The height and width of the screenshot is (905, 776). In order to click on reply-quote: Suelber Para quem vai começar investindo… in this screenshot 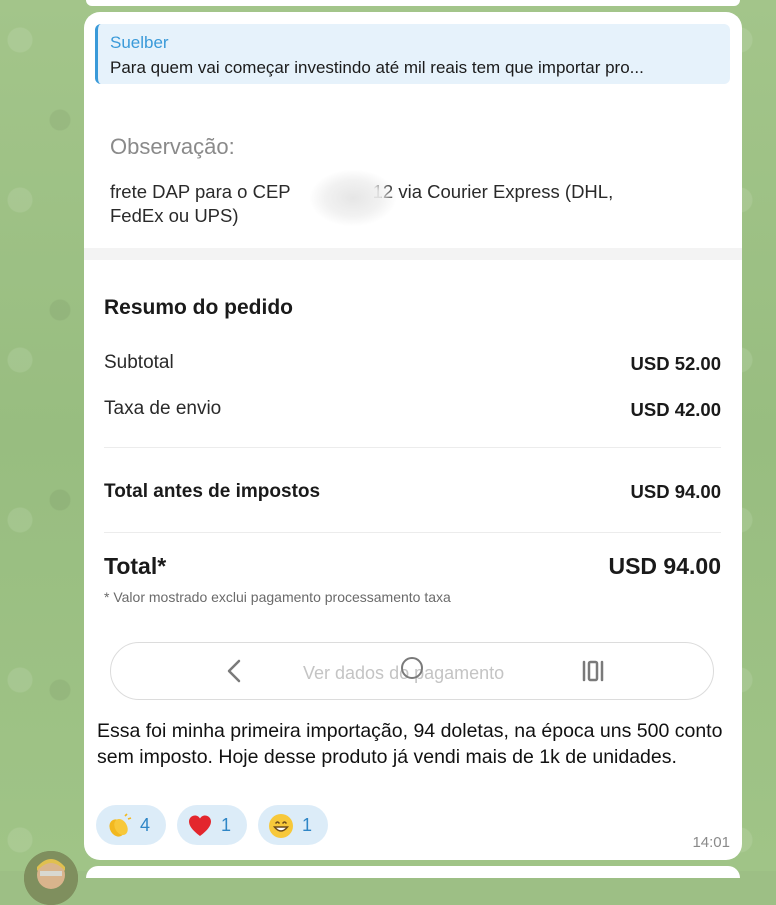, I will do `click(412, 54)`.